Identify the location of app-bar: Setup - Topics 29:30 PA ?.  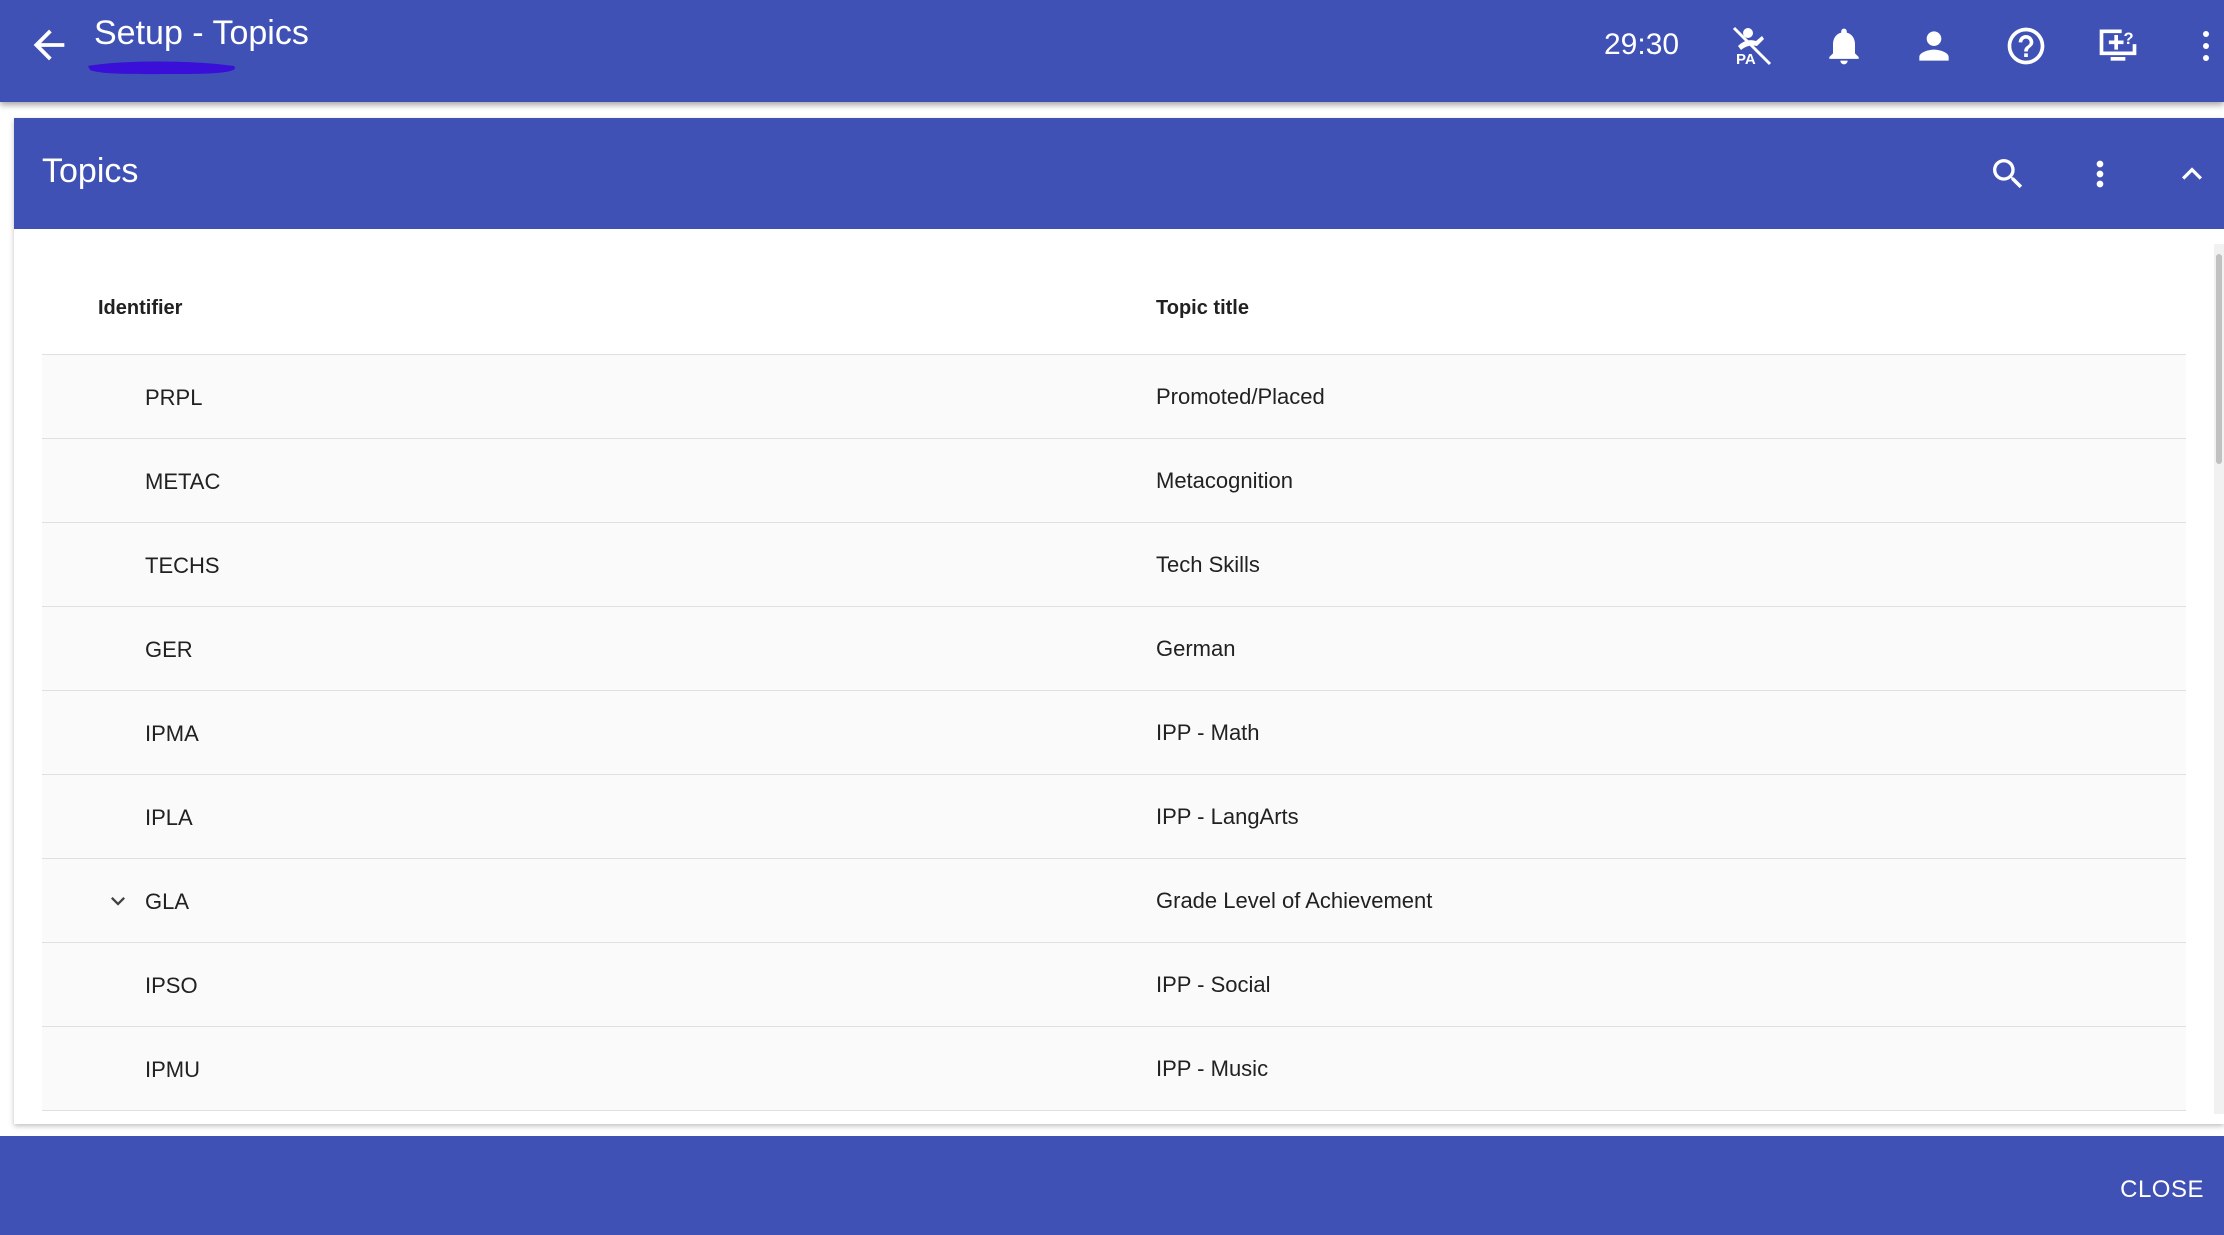
(1112, 51).